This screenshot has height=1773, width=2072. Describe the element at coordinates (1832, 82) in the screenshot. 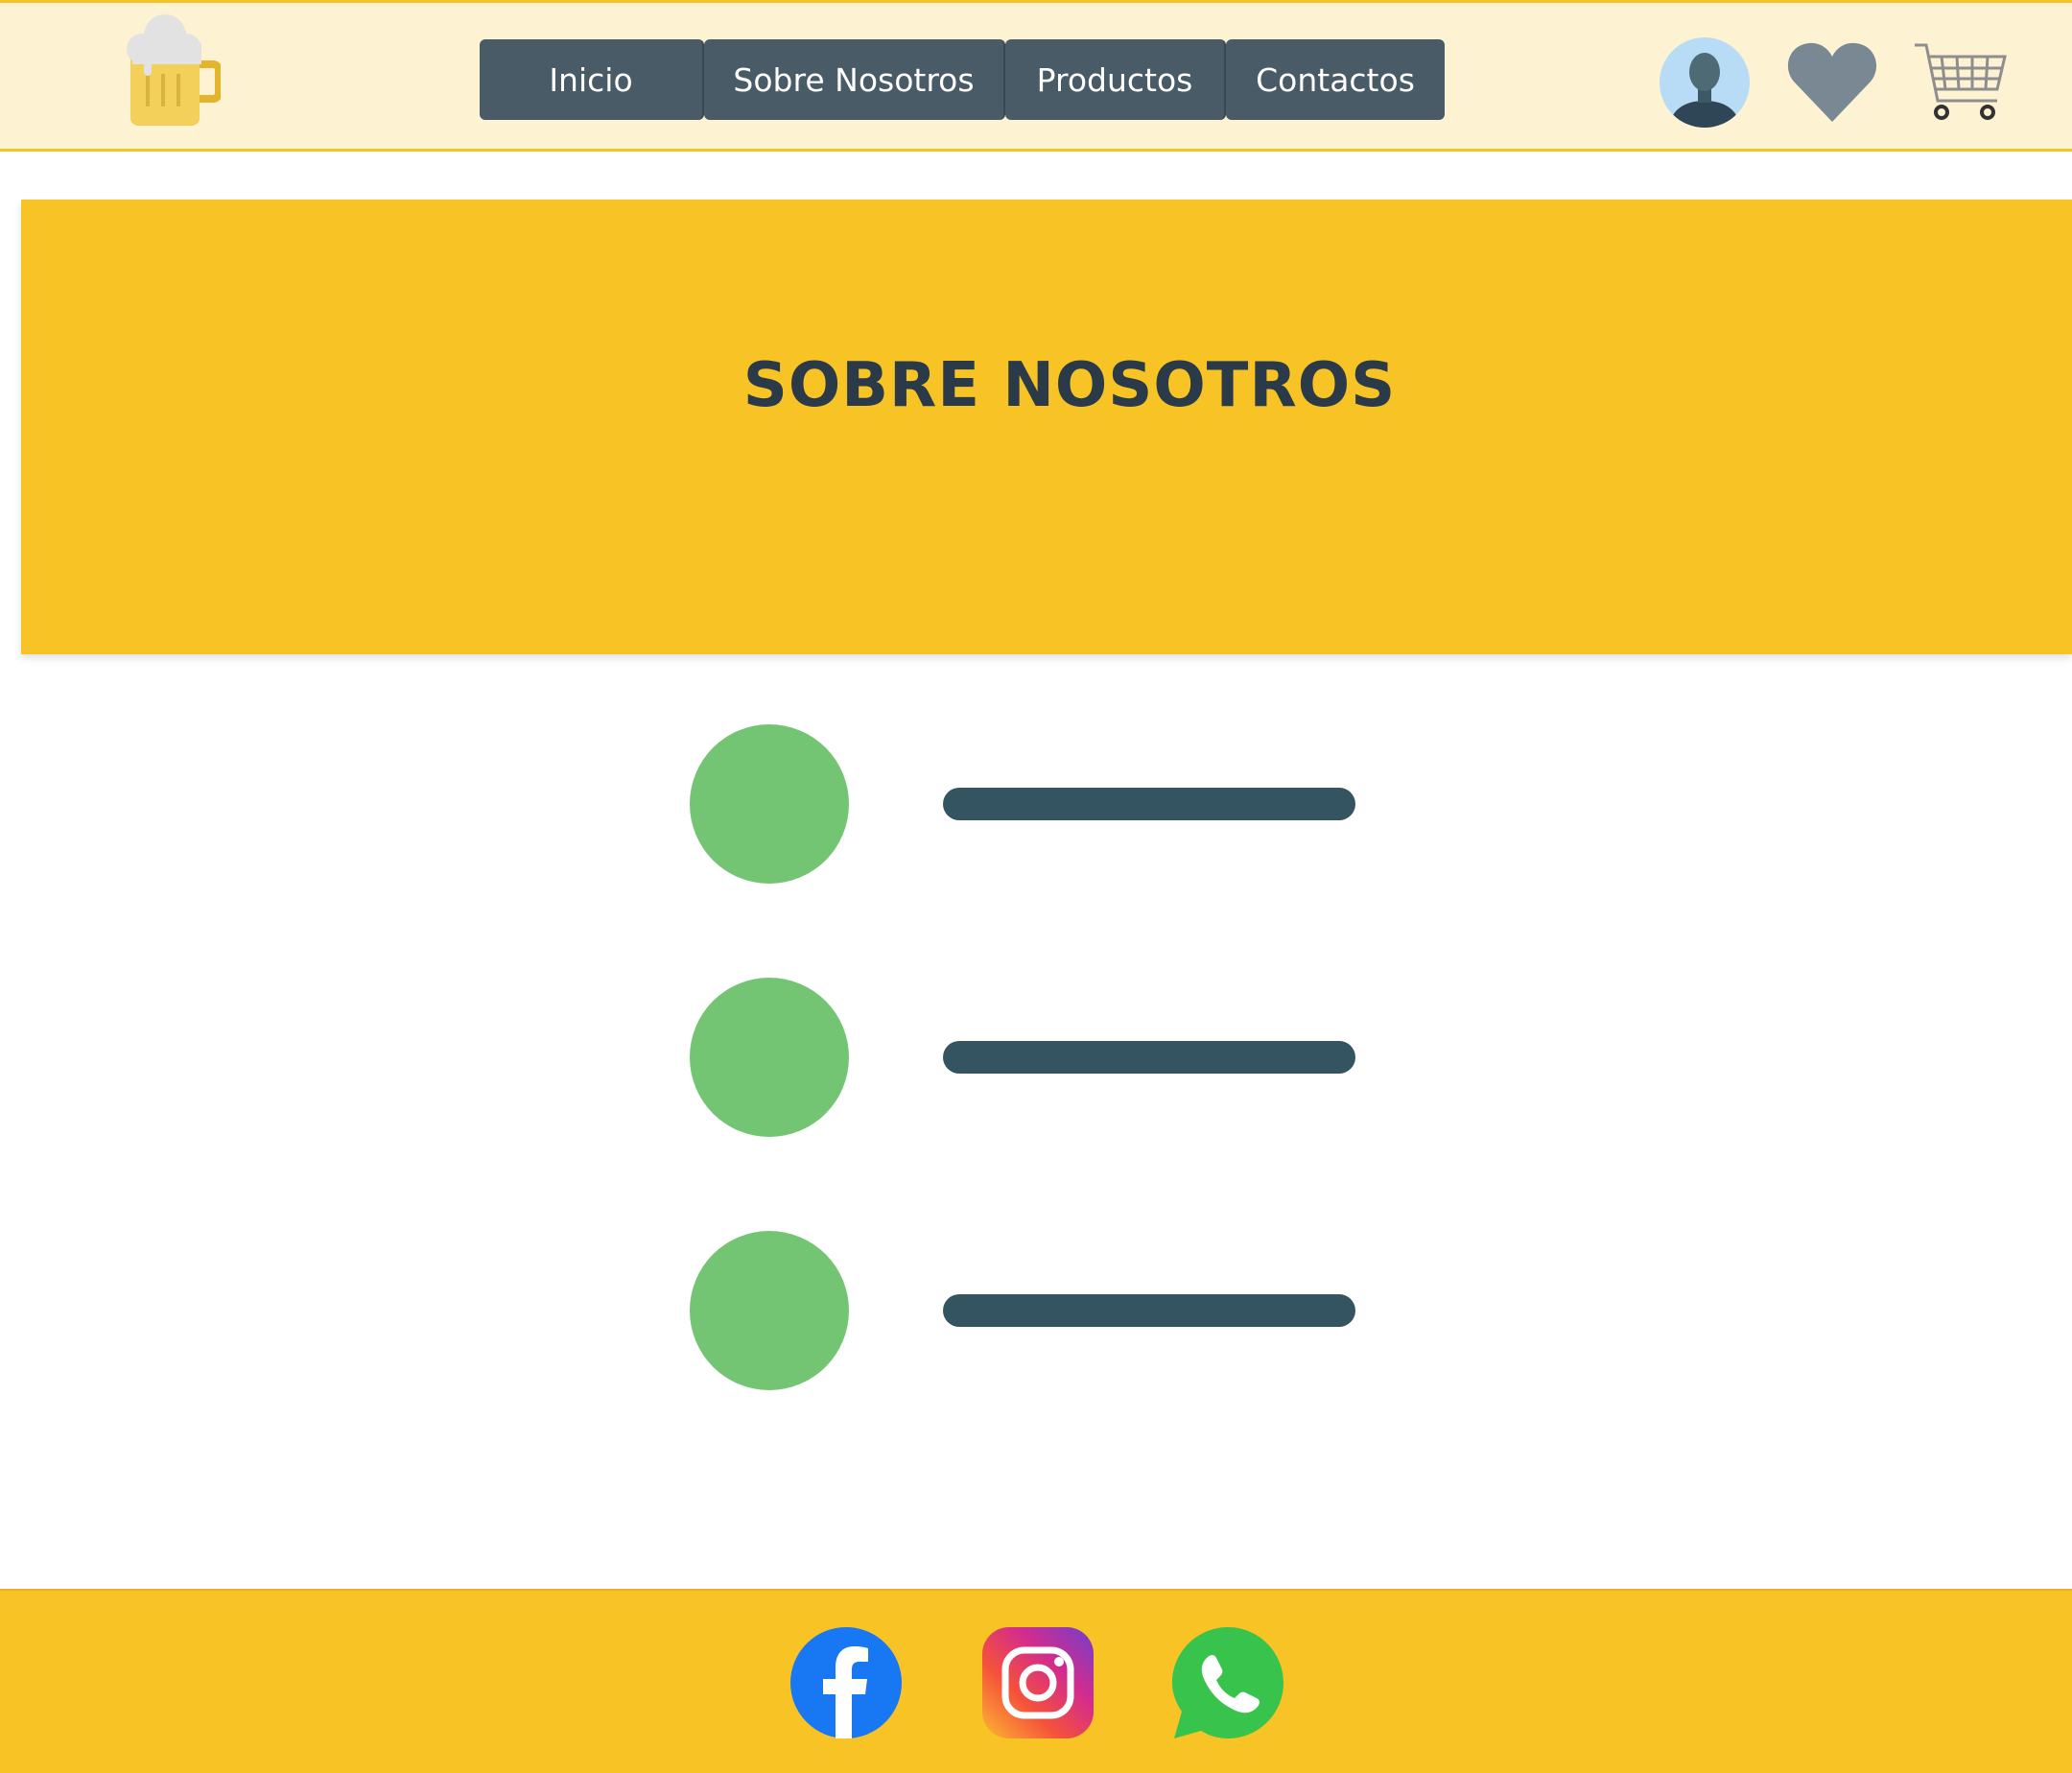

I see `heart-icon` at that location.